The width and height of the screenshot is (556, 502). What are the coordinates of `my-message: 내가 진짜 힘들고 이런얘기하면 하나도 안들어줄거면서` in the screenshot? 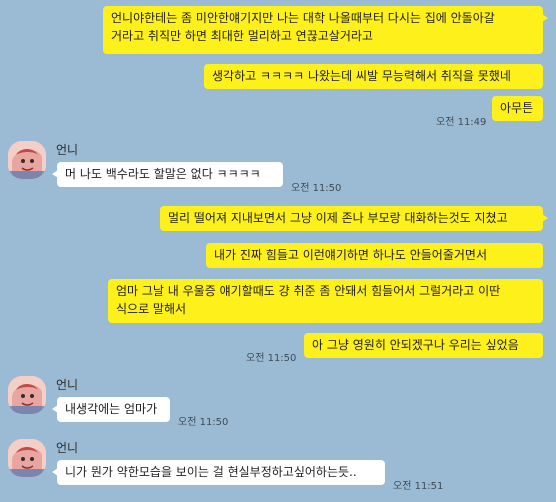 It's located at (374, 255).